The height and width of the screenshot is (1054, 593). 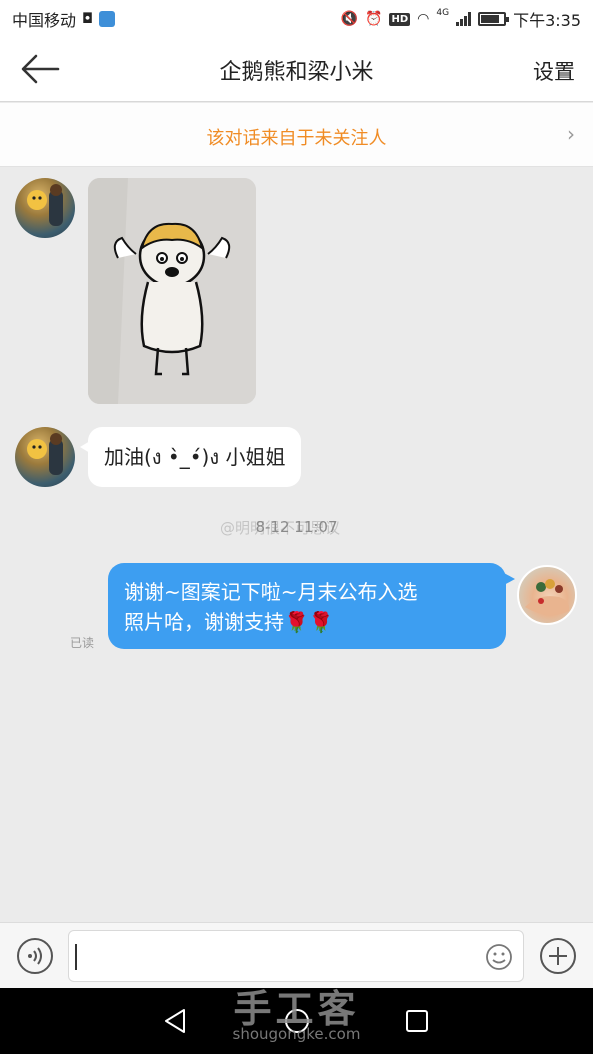 I want to click on hd-icon: HD, so click(x=400, y=19).